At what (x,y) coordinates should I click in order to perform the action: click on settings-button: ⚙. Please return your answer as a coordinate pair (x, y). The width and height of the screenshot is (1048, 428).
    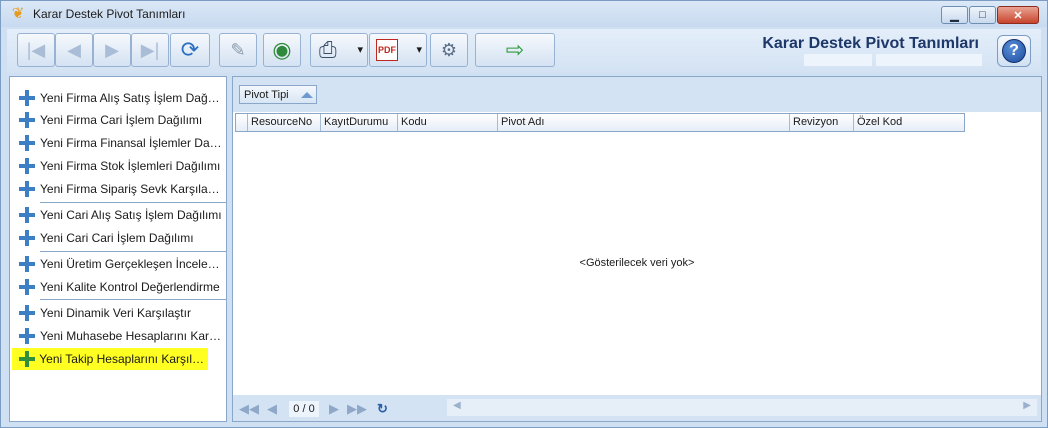
    Looking at the image, I should click on (449, 50).